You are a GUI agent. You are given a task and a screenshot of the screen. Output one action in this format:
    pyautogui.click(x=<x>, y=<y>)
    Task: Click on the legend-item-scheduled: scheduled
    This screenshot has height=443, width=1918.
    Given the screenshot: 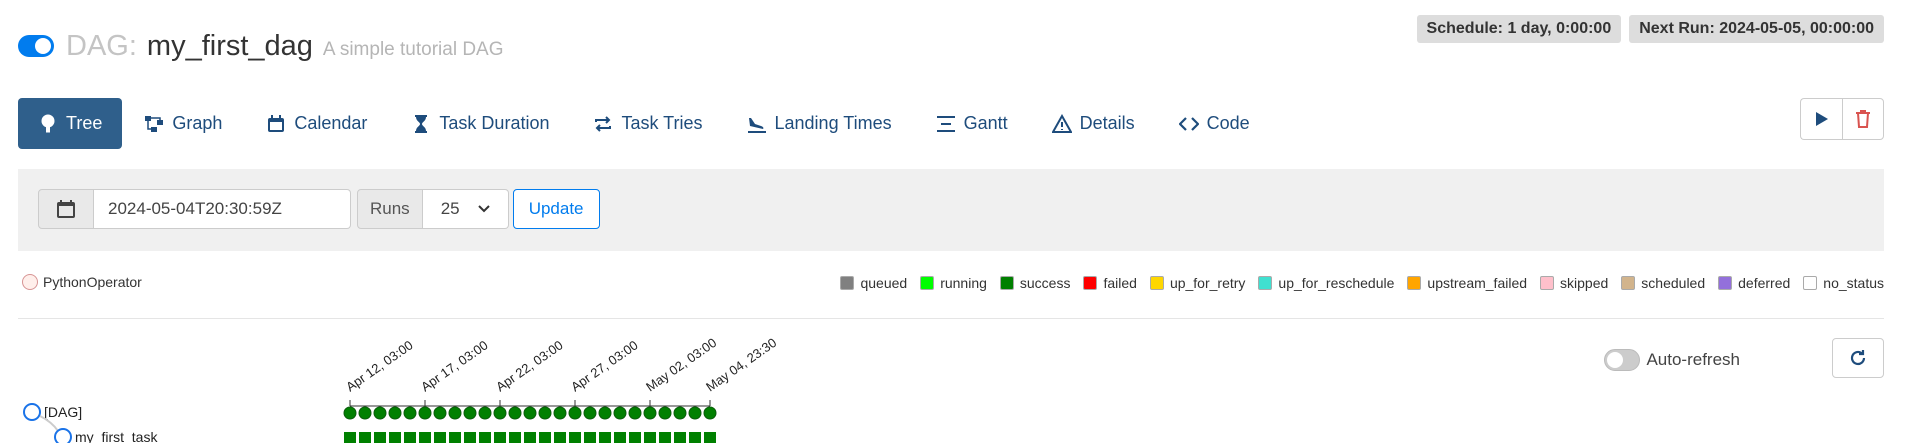 What is the action you would take?
    pyautogui.click(x=1663, y=283)
    